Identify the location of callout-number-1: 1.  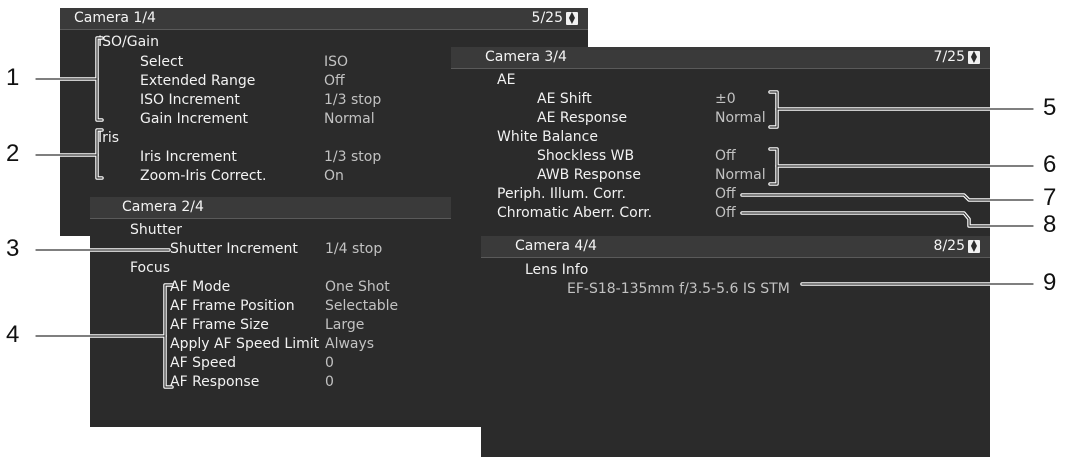
(13, 77).